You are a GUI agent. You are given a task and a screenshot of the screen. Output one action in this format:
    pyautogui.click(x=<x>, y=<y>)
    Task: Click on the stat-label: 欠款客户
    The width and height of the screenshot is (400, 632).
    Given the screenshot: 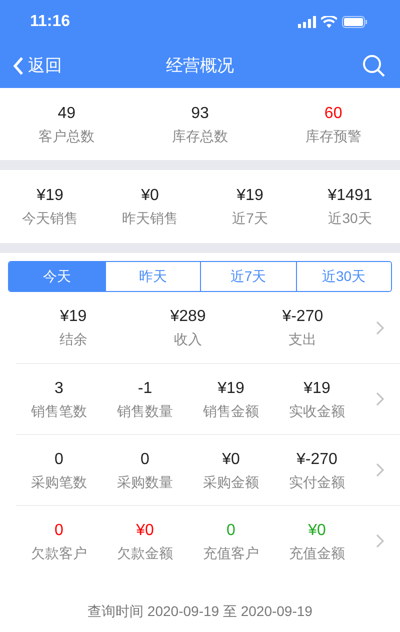 What is the action you would take?
    pyautogui.click(x=59, y=553)
    